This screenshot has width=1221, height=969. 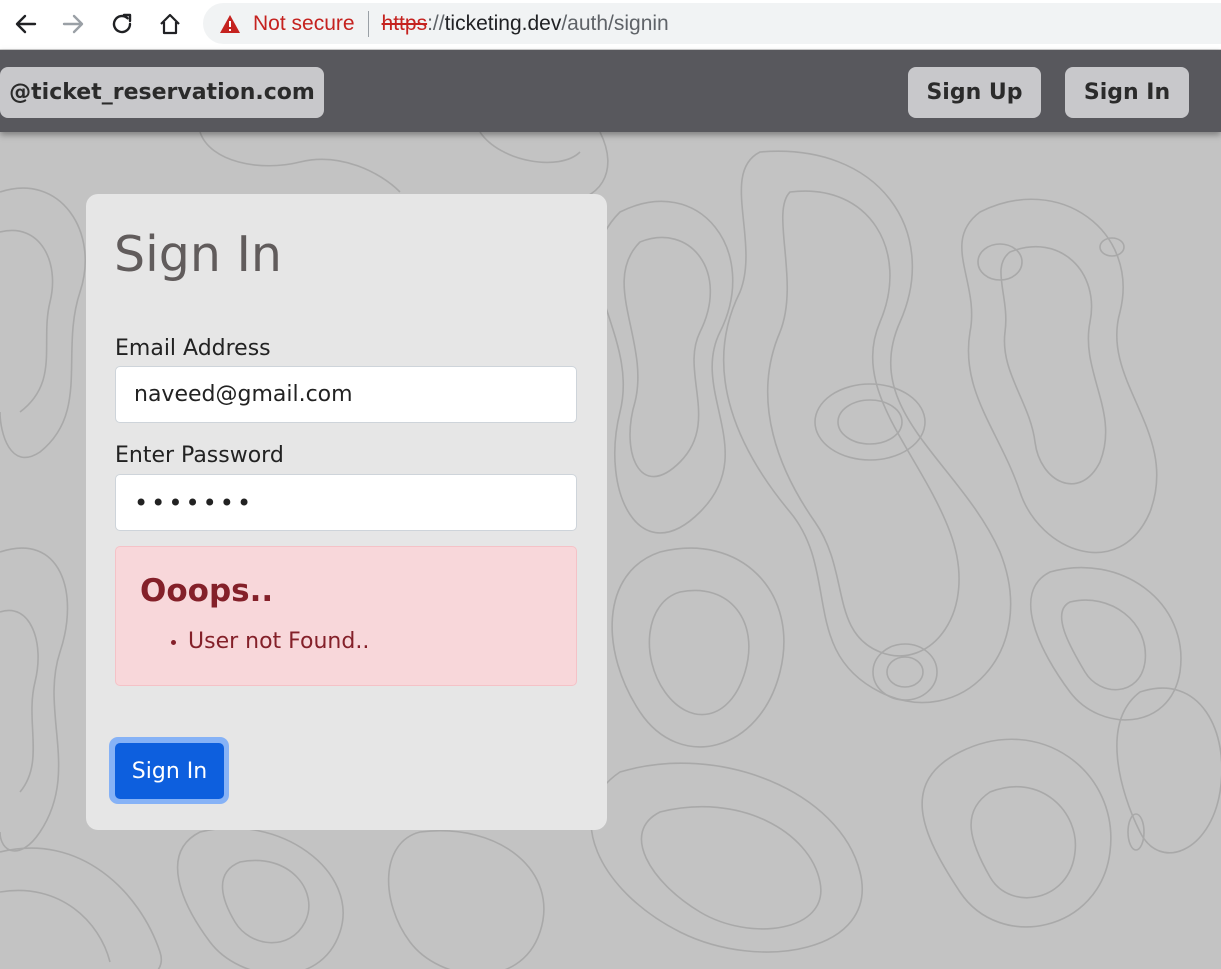 I want to click on password-label: Enter Password, so click(x=199, y=455).